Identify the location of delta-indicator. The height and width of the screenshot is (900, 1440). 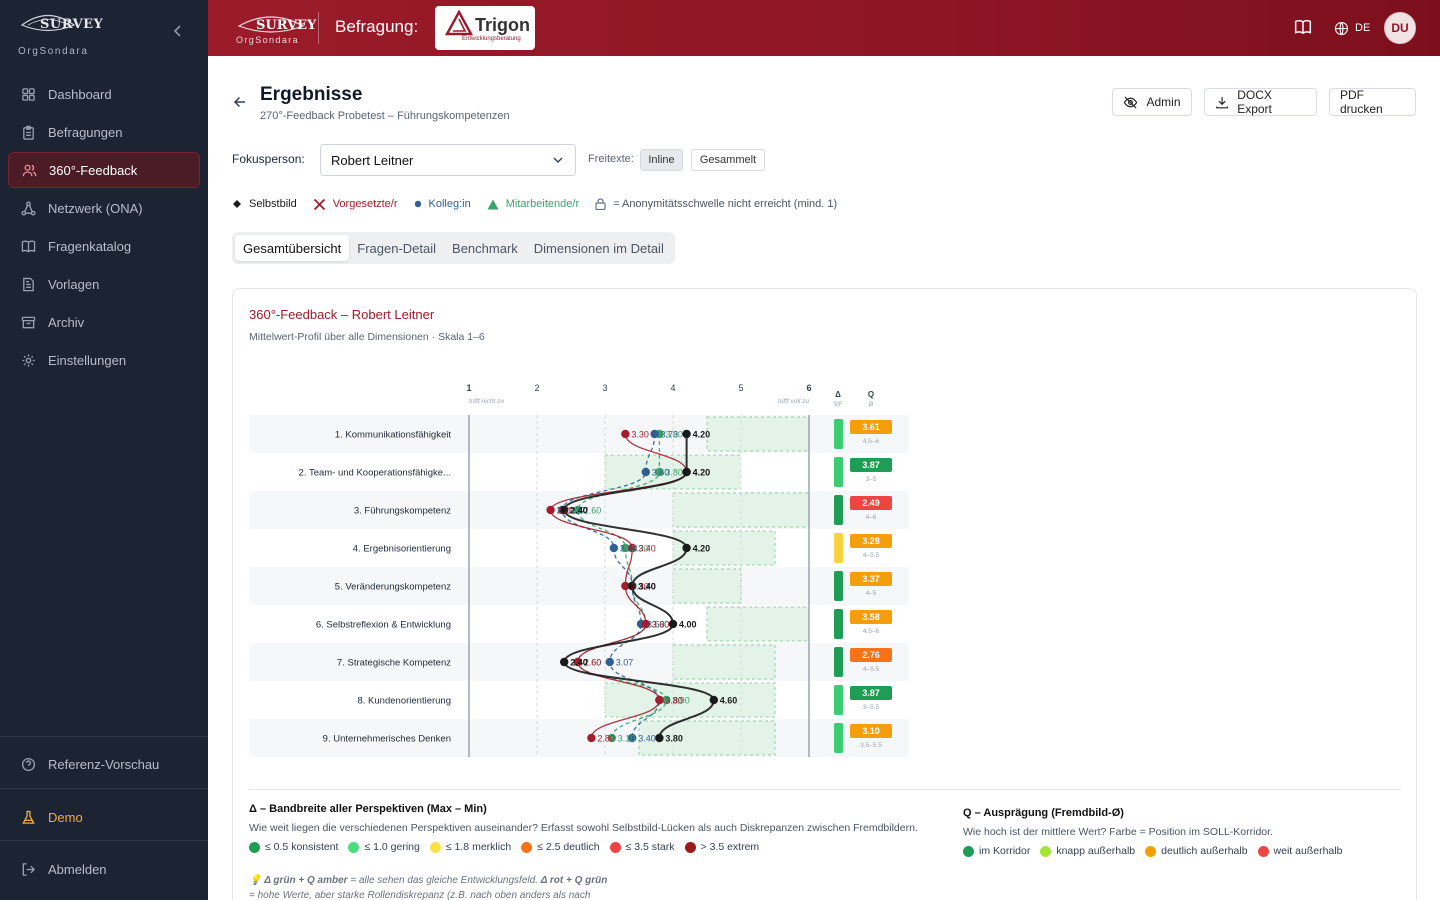
(838, 510).